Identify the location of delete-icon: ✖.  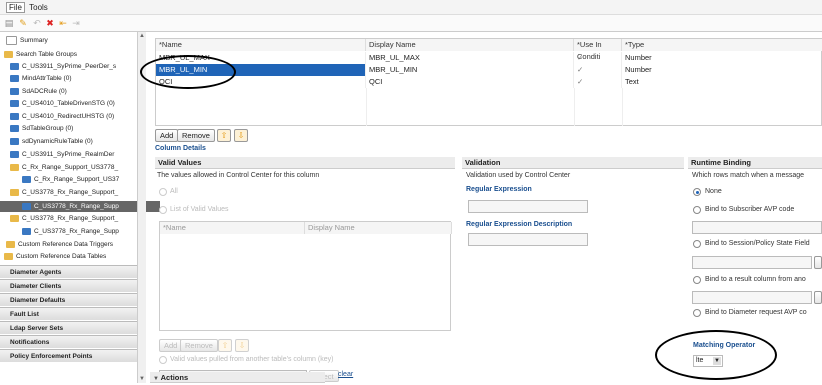
(50, 23).